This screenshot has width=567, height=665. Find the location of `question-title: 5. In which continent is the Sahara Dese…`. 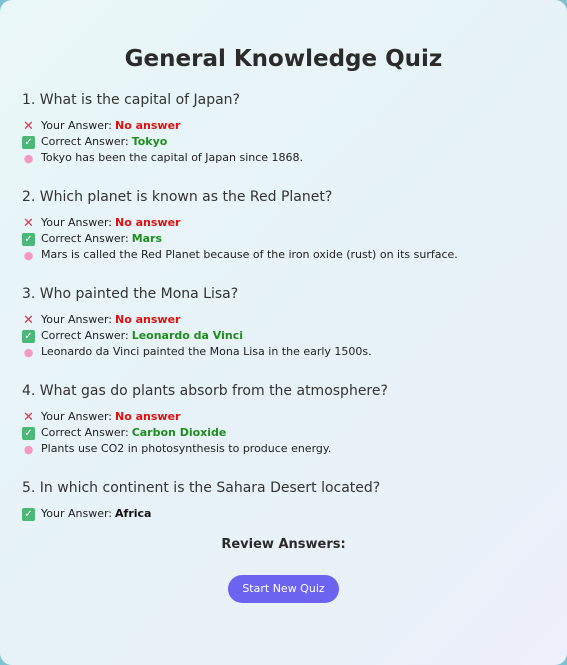

question-title: 5. In which continent is the Sahara Dese… is located at coordinates (201, 488).